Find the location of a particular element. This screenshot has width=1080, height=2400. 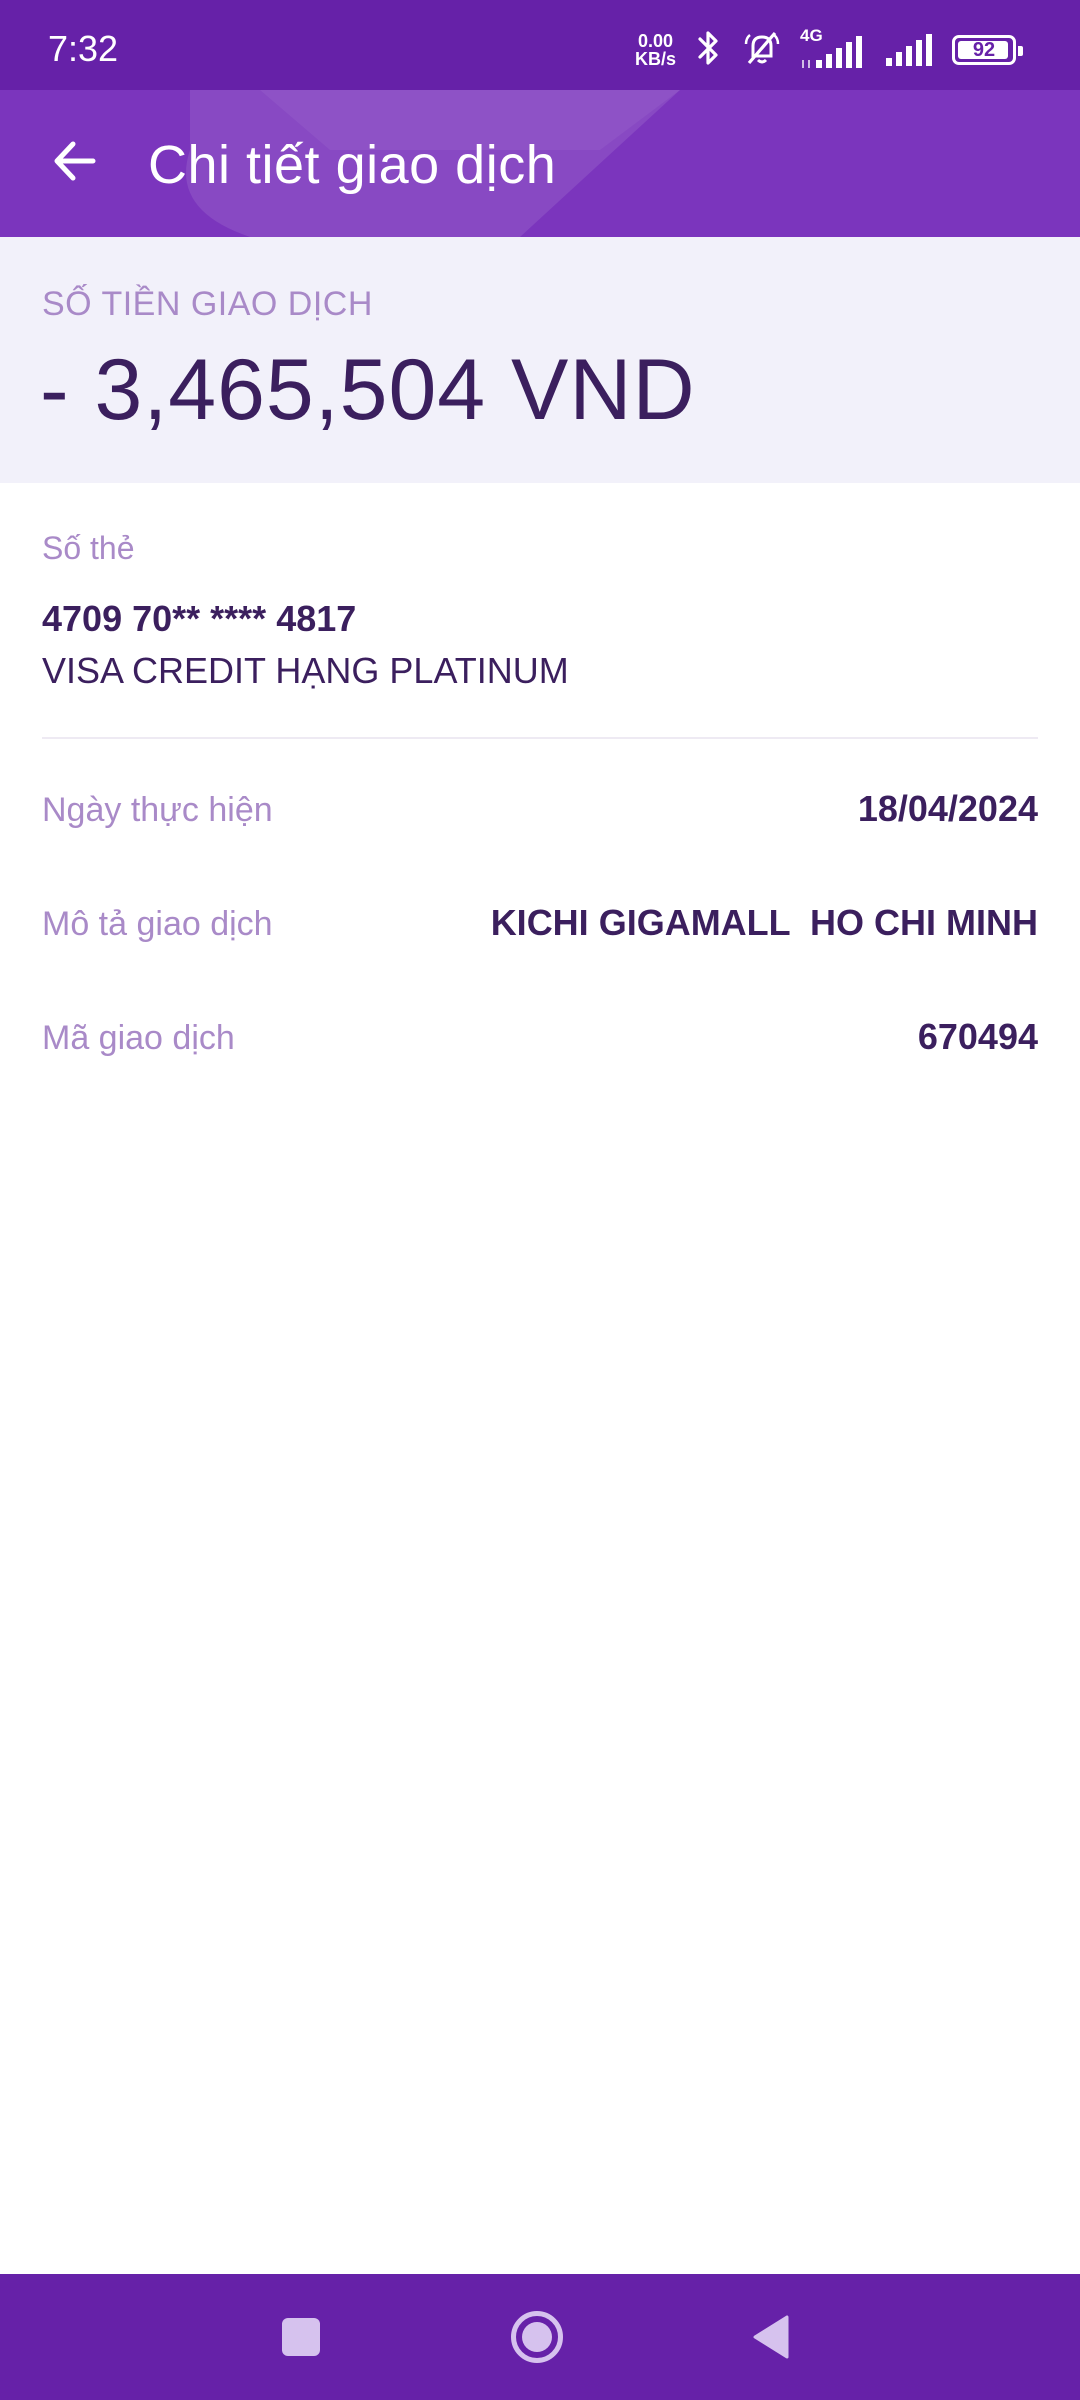

back-button is located at coordinates (75, 161).